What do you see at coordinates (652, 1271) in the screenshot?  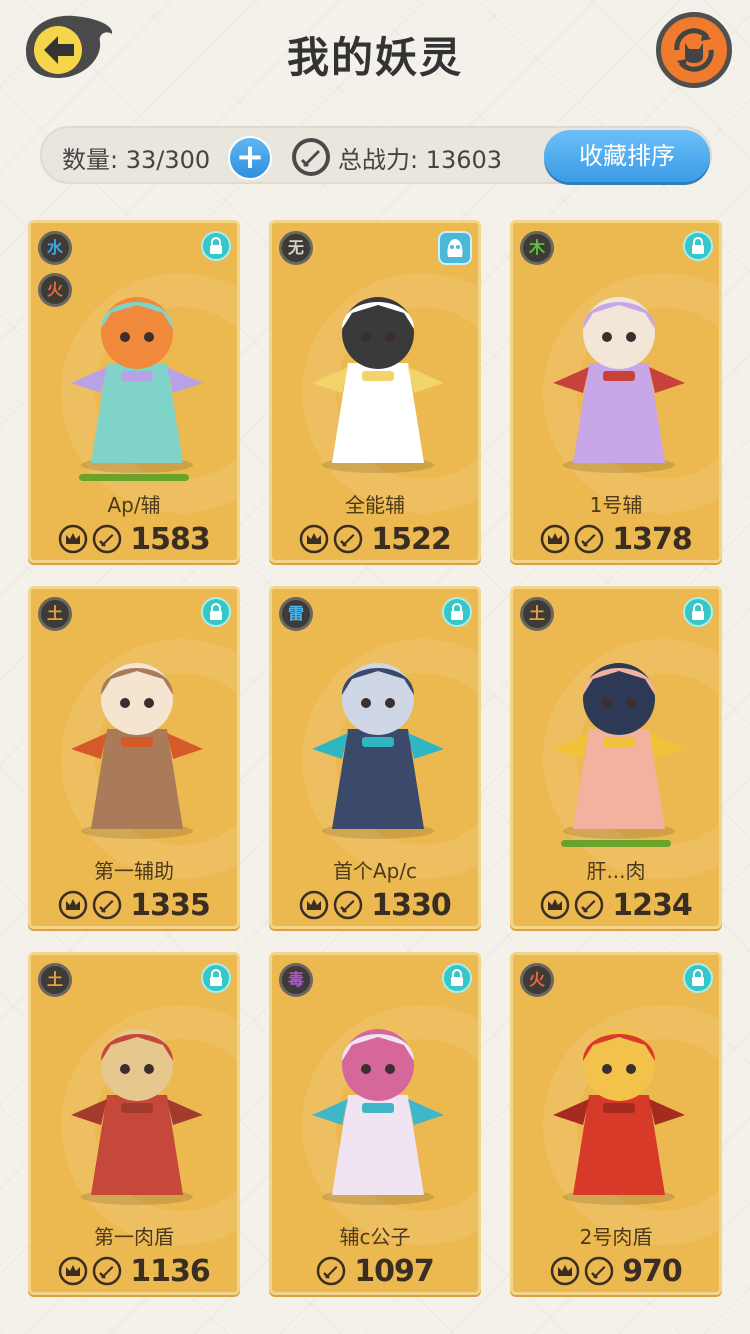 I see `spirit-power: 970` at bounding box center [652, 1271].